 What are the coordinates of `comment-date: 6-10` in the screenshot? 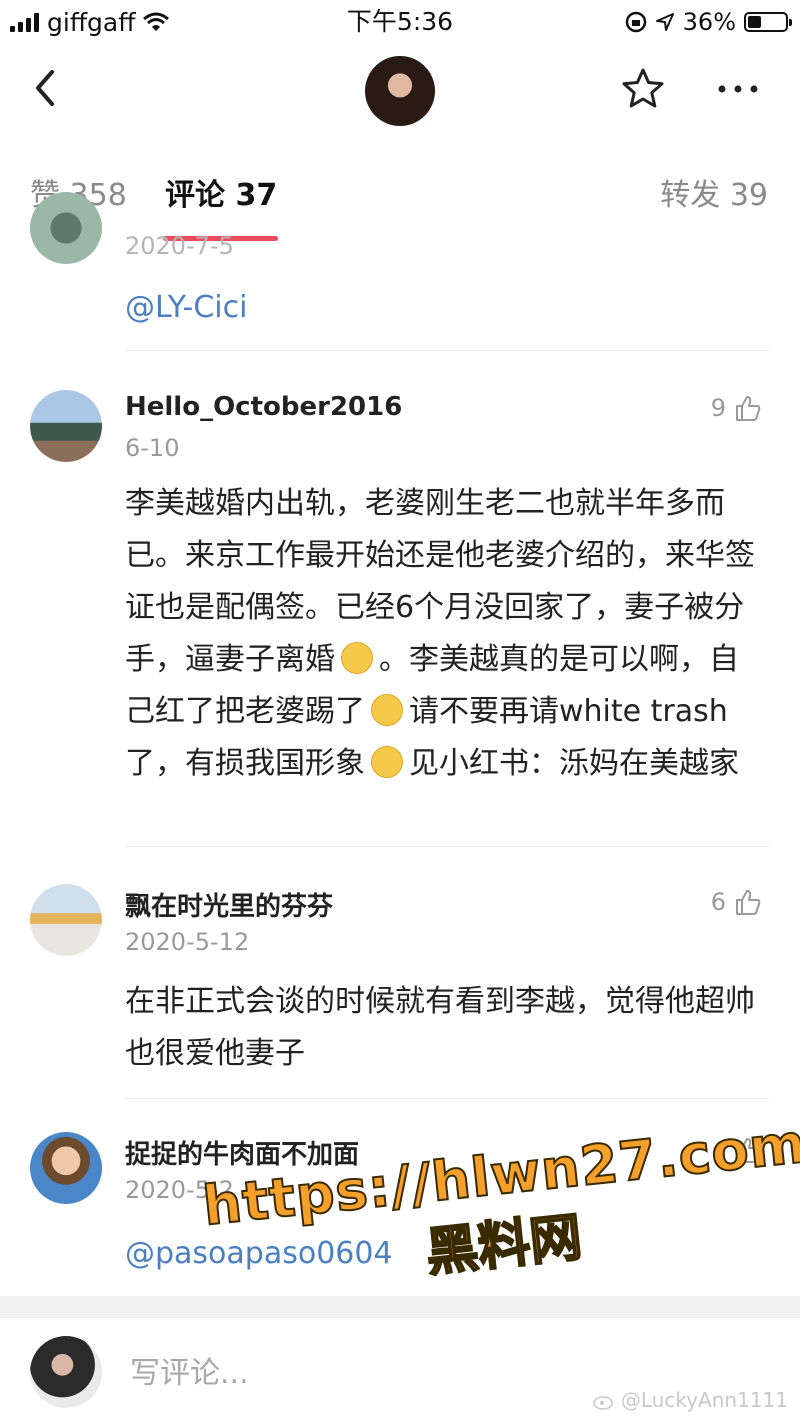 It's located at (152, 448).